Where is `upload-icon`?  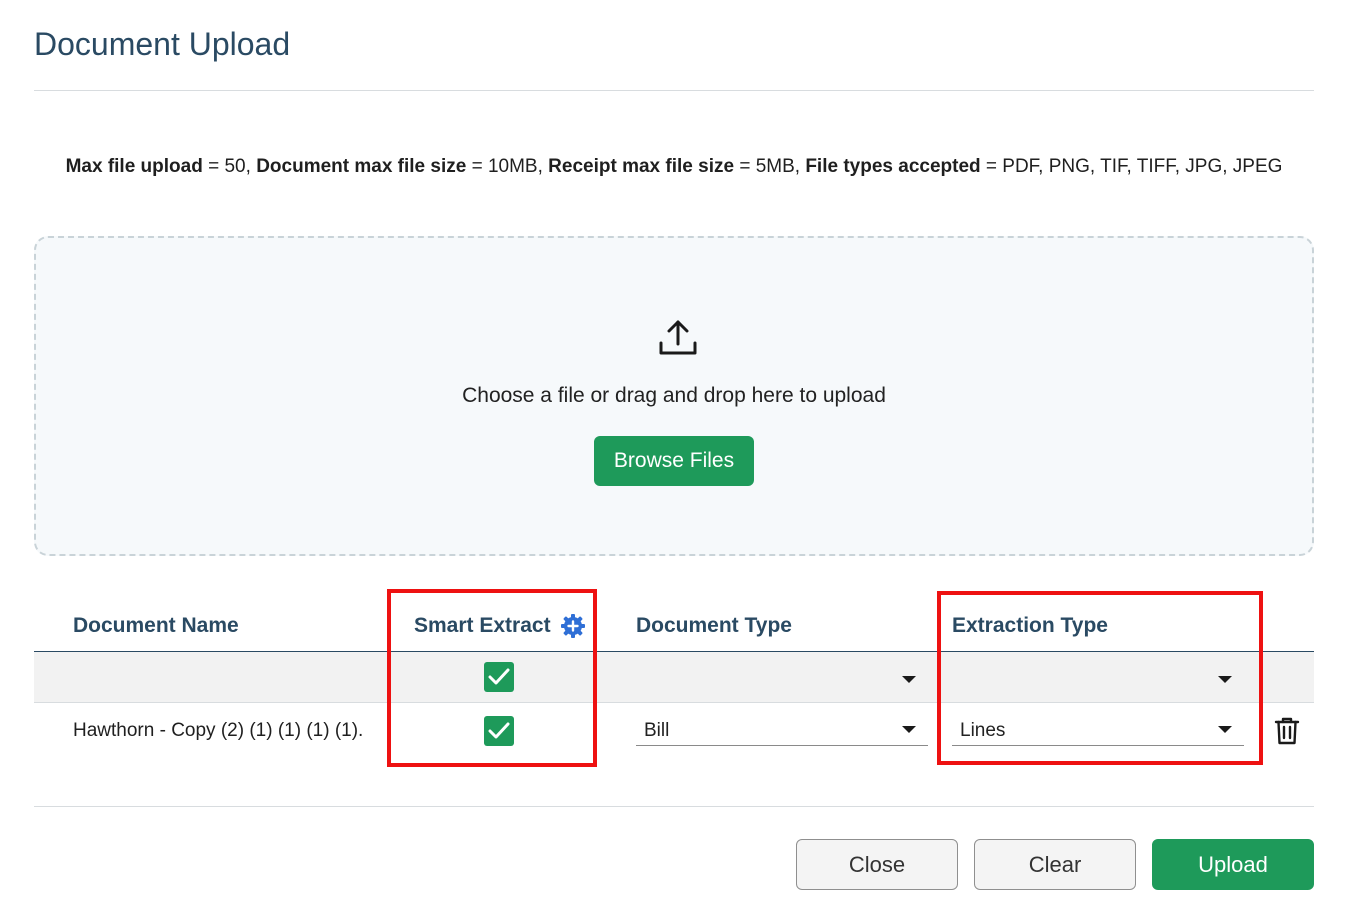
upload-icon is located at coordinates (678, 337).